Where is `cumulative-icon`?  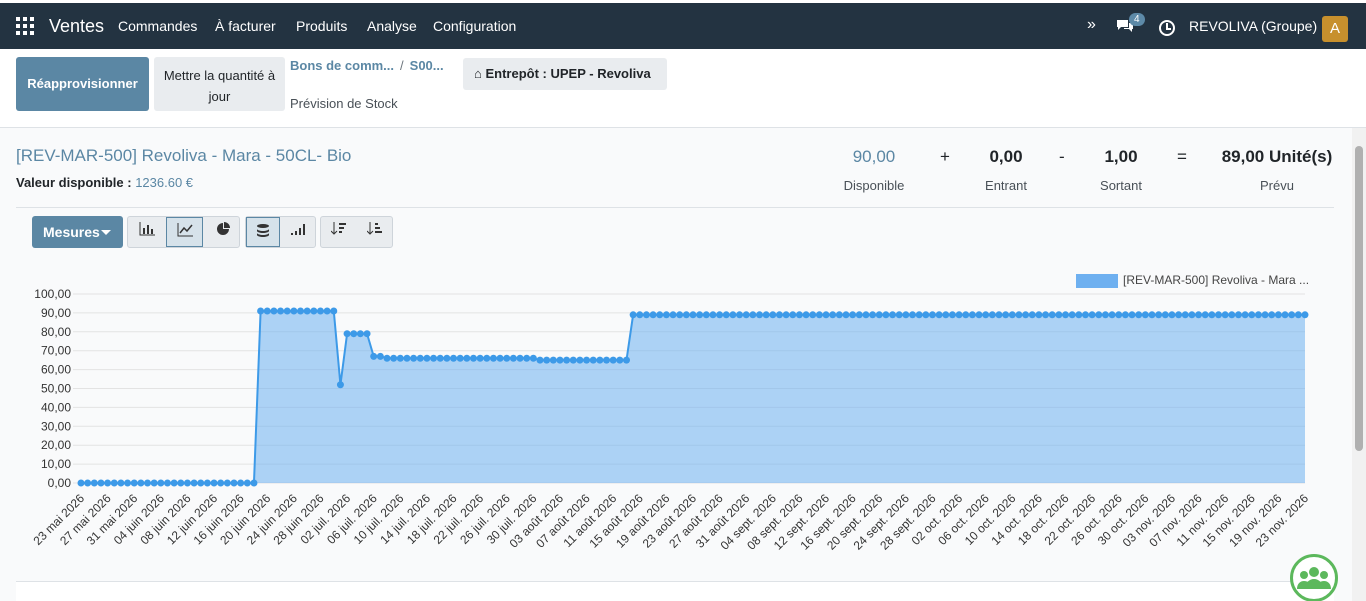 cumulative-icon is located at coordinates (298, 232).